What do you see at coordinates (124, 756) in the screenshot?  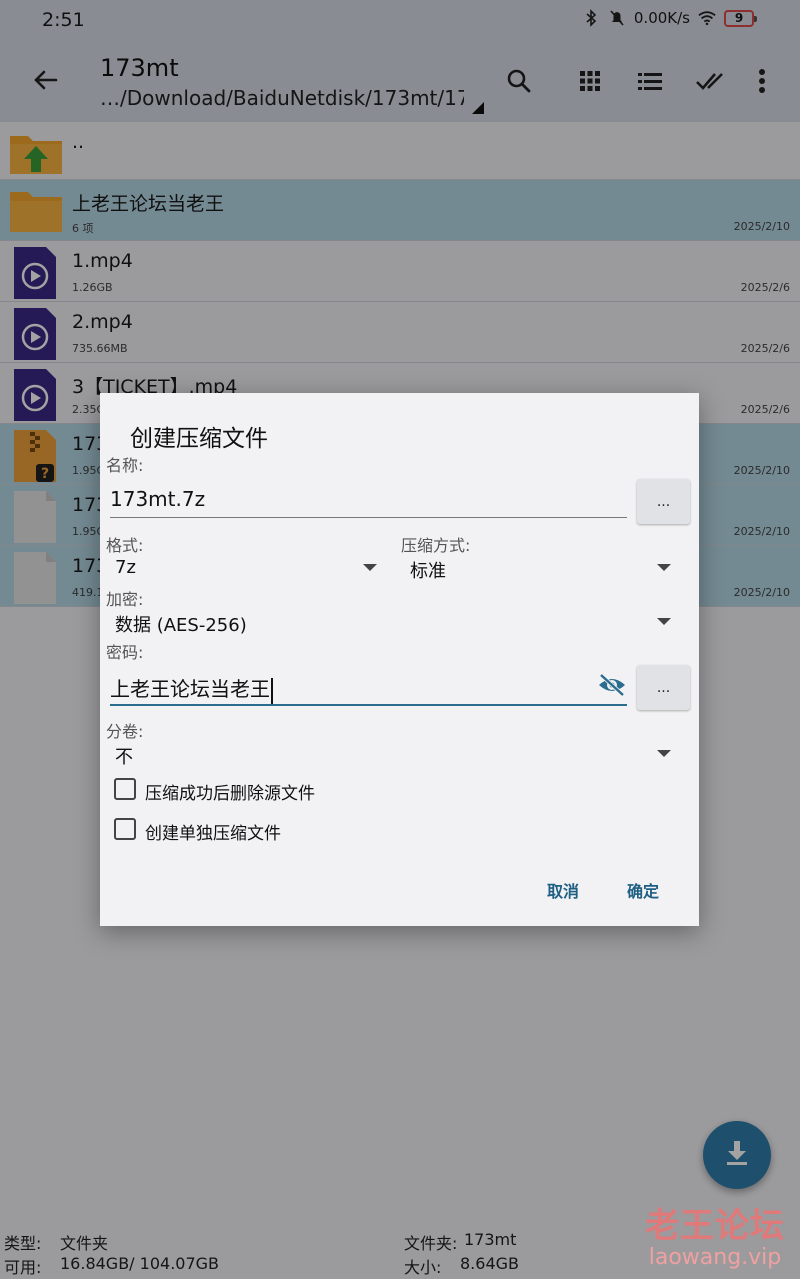 I see `volume-select: 不` at bounding box center [124, 756].